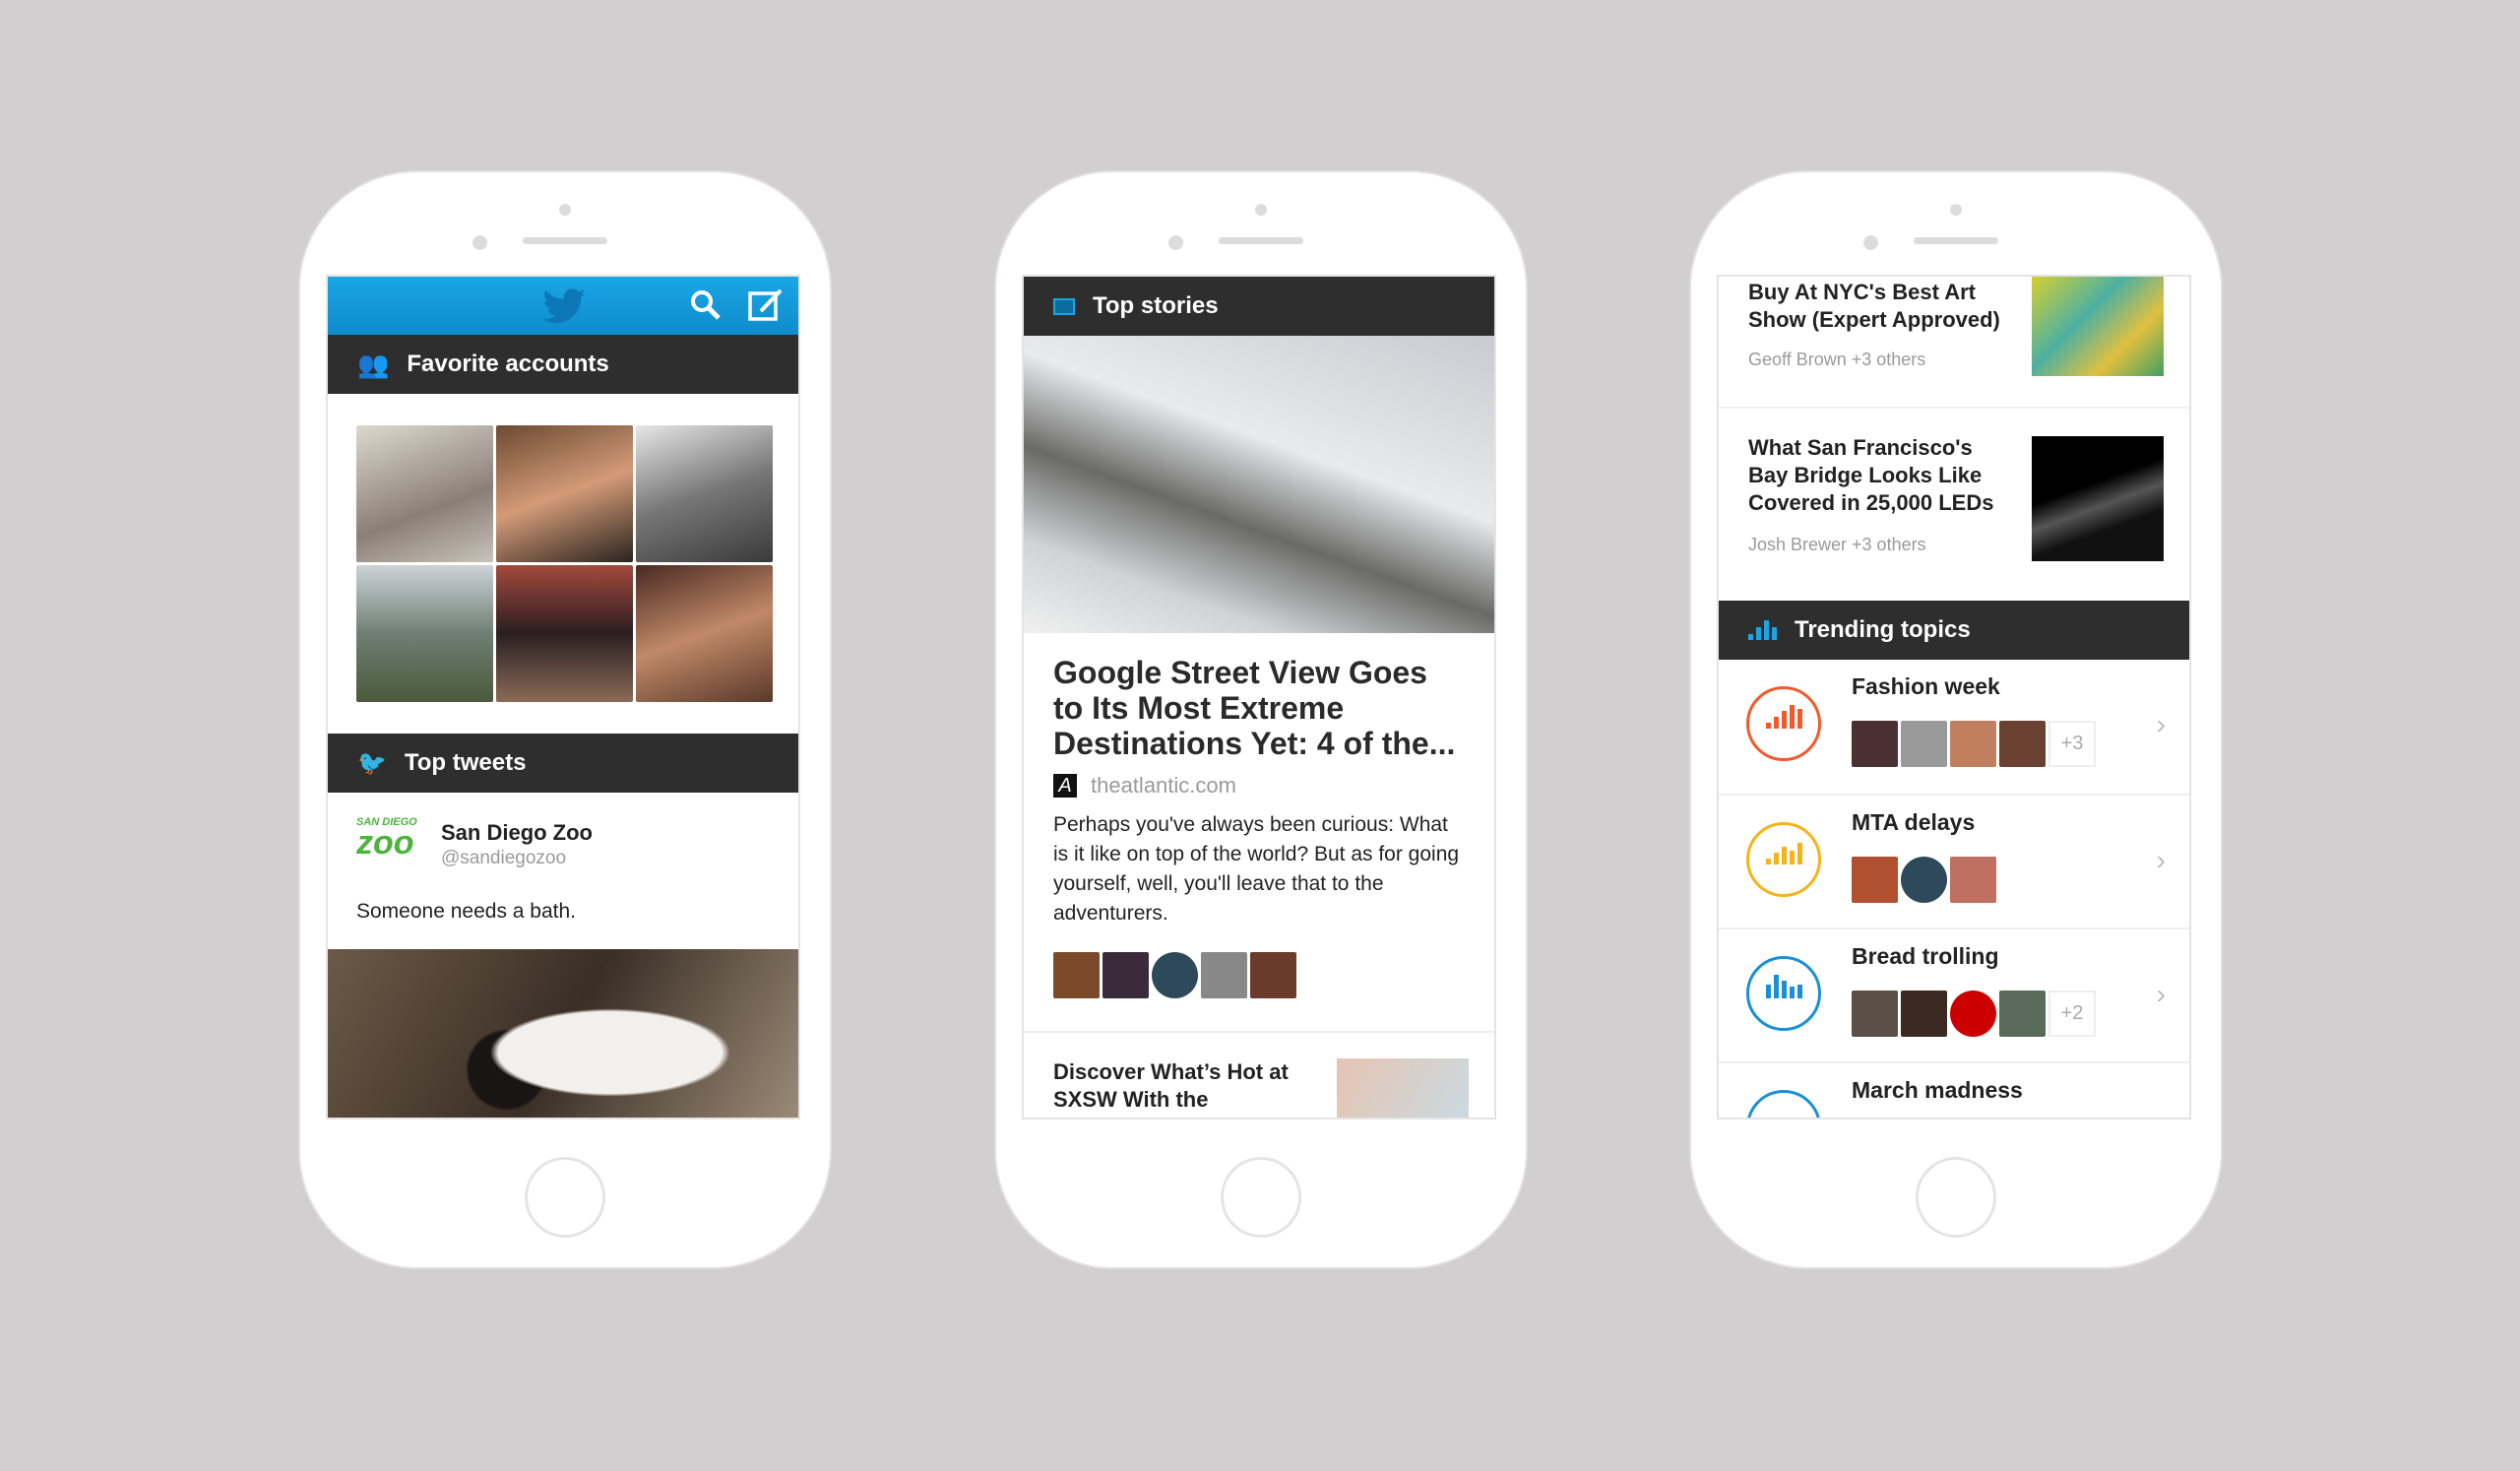  Describe the element at coordinates (2072, 1014) in the screenshot. I see `more-count: +2` at that location.